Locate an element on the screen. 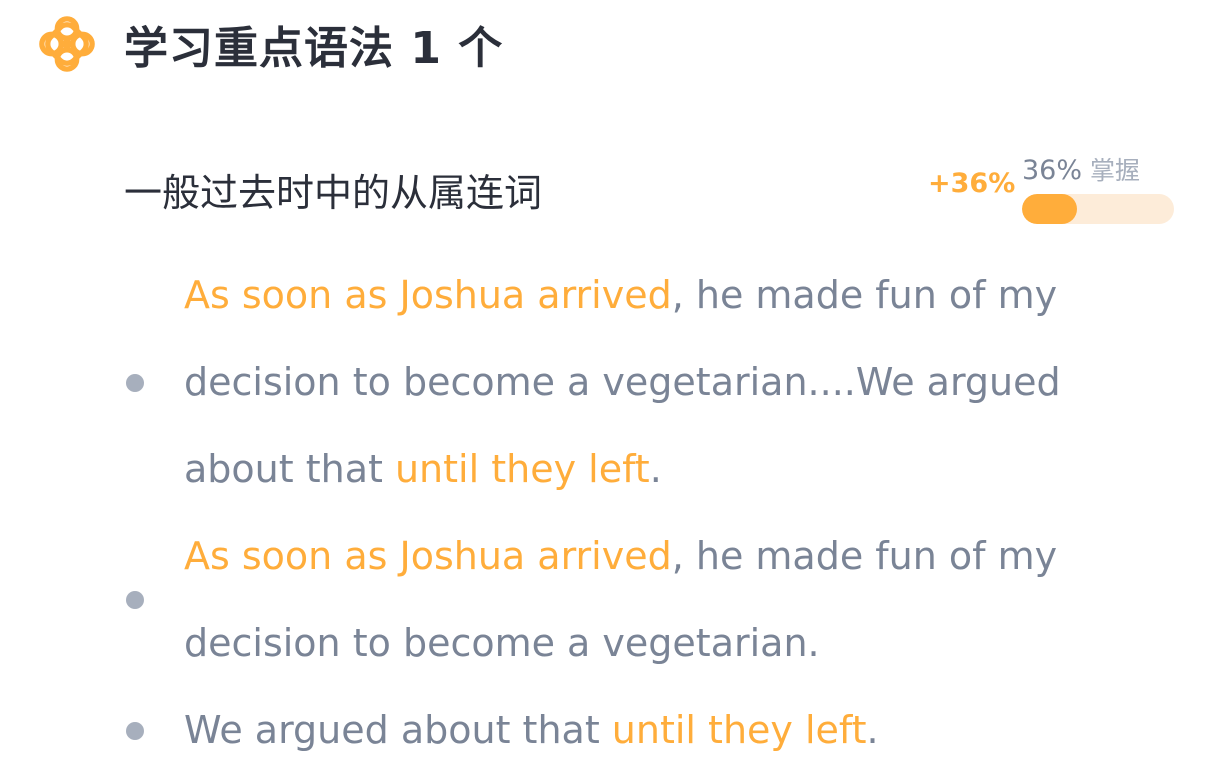 This screenshot has height=782, width=1211. mastery-gain-badge: +36% is located at coordinates (972, 183).